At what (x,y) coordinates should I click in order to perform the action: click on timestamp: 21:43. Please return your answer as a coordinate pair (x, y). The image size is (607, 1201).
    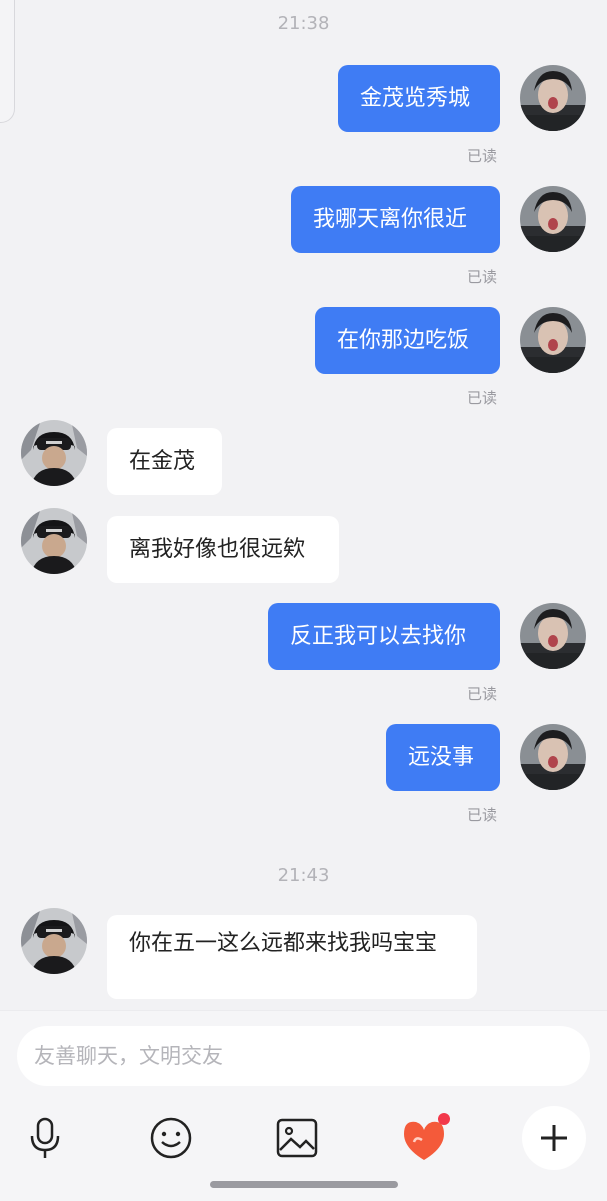
    Looking at the image, I should click on (303, 875).